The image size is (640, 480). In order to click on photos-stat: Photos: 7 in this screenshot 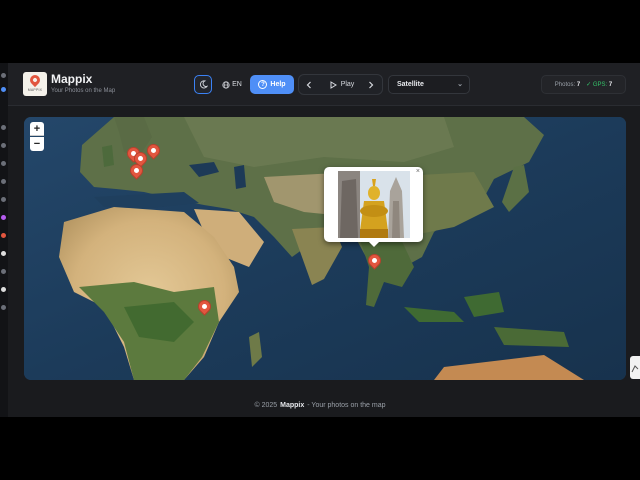, I will do `click(567, 84)`.